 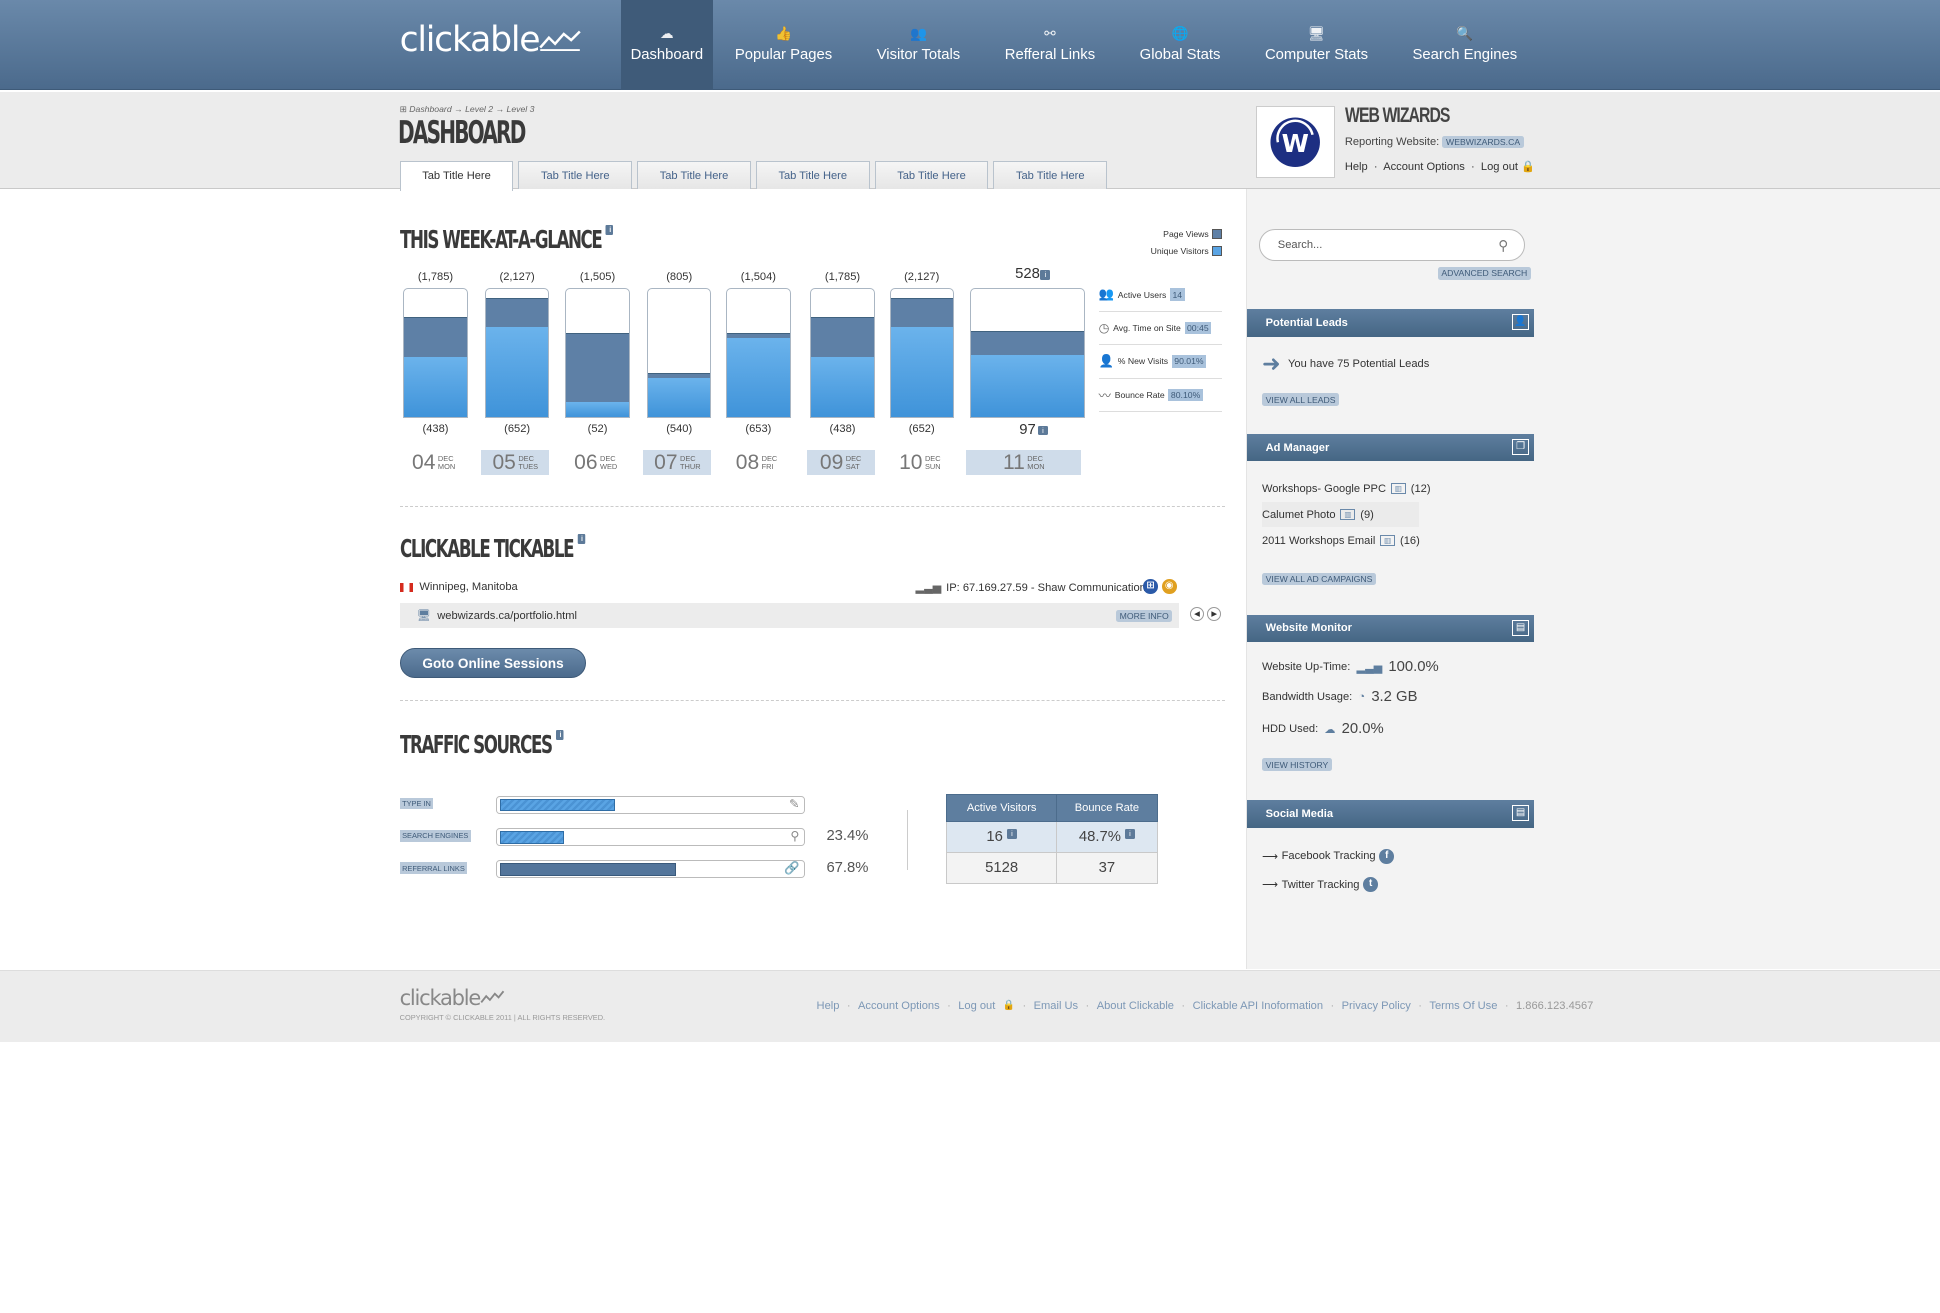 I want to click on ad-manager-header: Ad Manager ❐, so click(x=1391, y=448).